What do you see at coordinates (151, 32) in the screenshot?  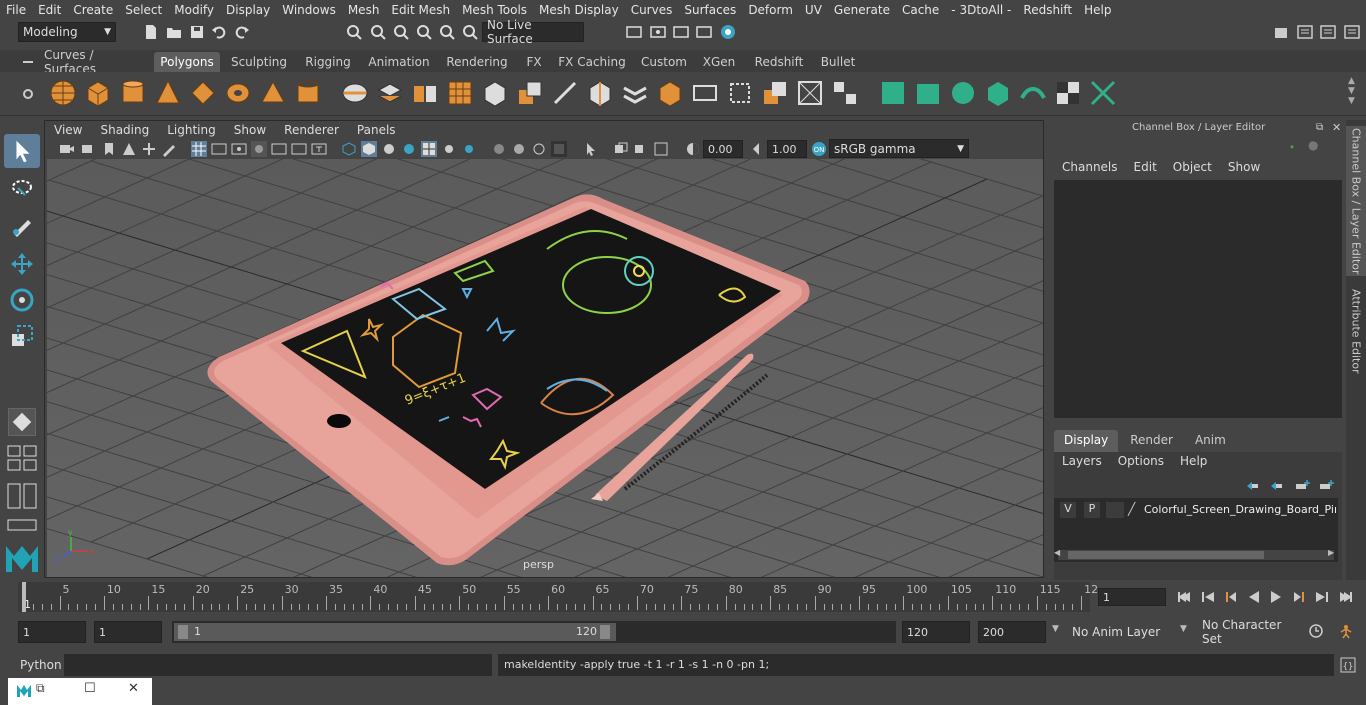 I see `new-scene-icon` at bounding box center [151, 32].